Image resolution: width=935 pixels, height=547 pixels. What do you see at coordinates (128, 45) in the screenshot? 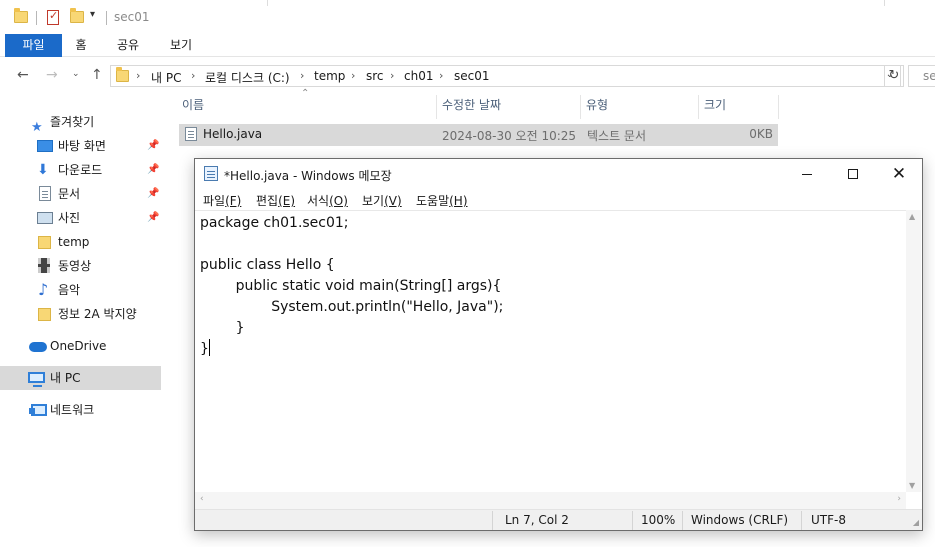
I see `tab-share: 공유` at bounding box center [128, 45].